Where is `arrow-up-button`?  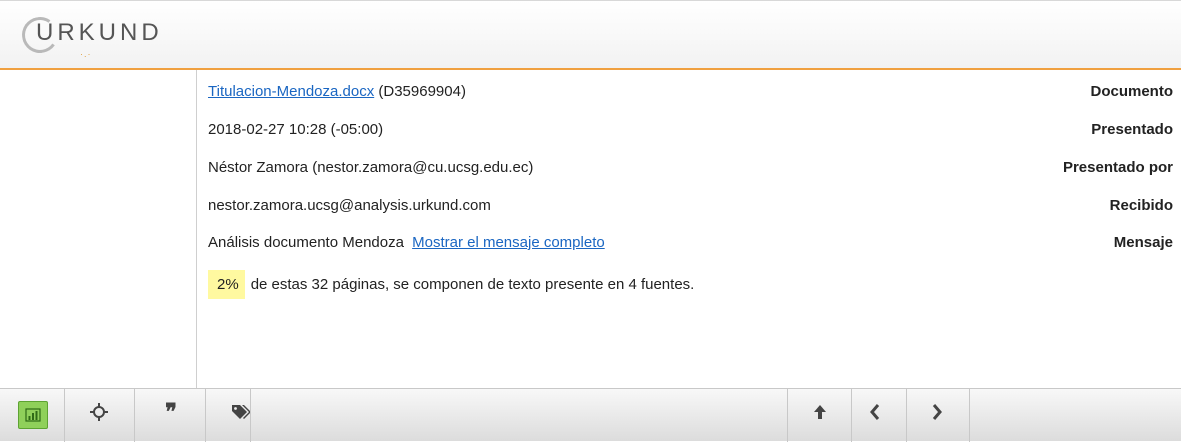 arrow-up-button is located at coordinates (820, 412).